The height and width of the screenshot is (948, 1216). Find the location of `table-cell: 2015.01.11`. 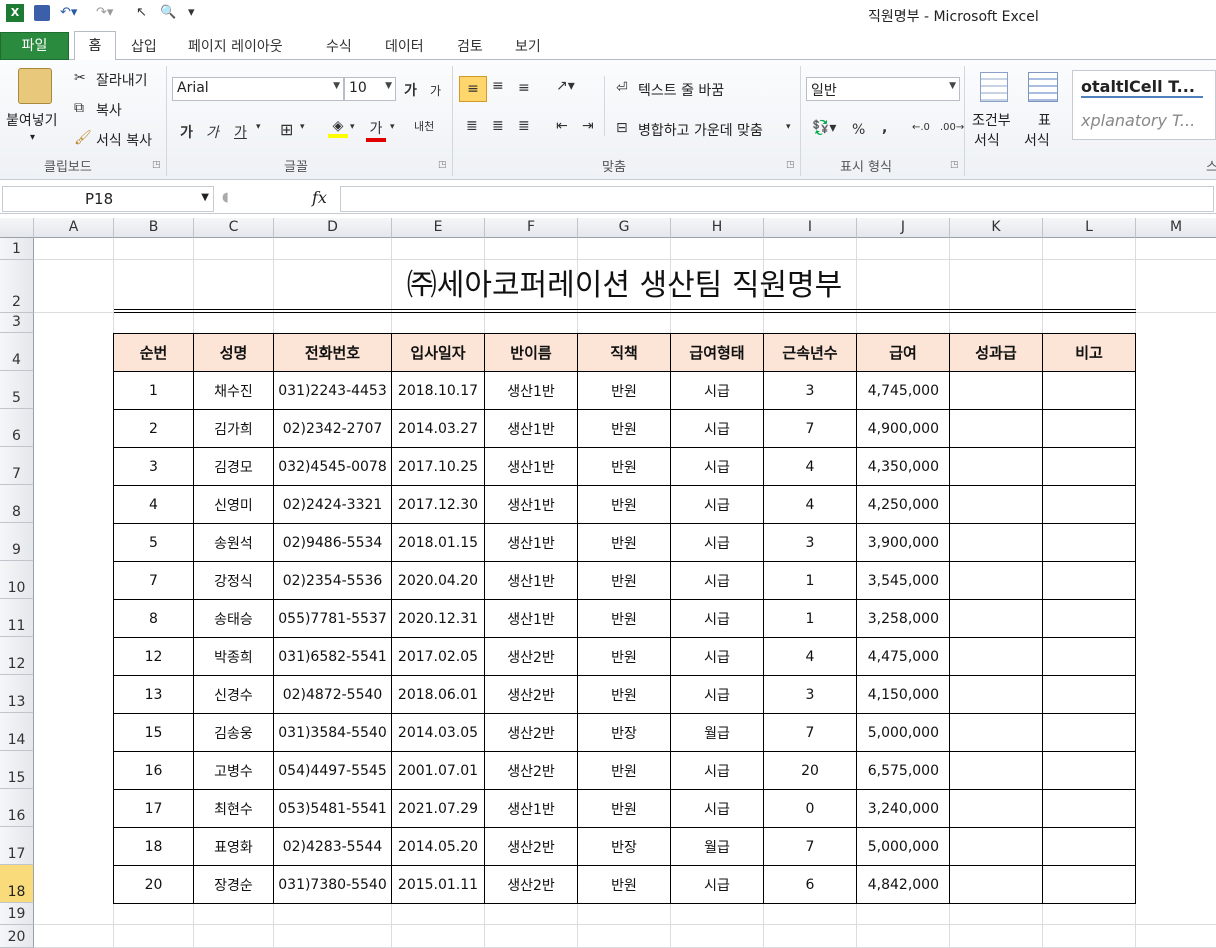

table-cell: 2015.01.11 is located at coordinates (438, 884).